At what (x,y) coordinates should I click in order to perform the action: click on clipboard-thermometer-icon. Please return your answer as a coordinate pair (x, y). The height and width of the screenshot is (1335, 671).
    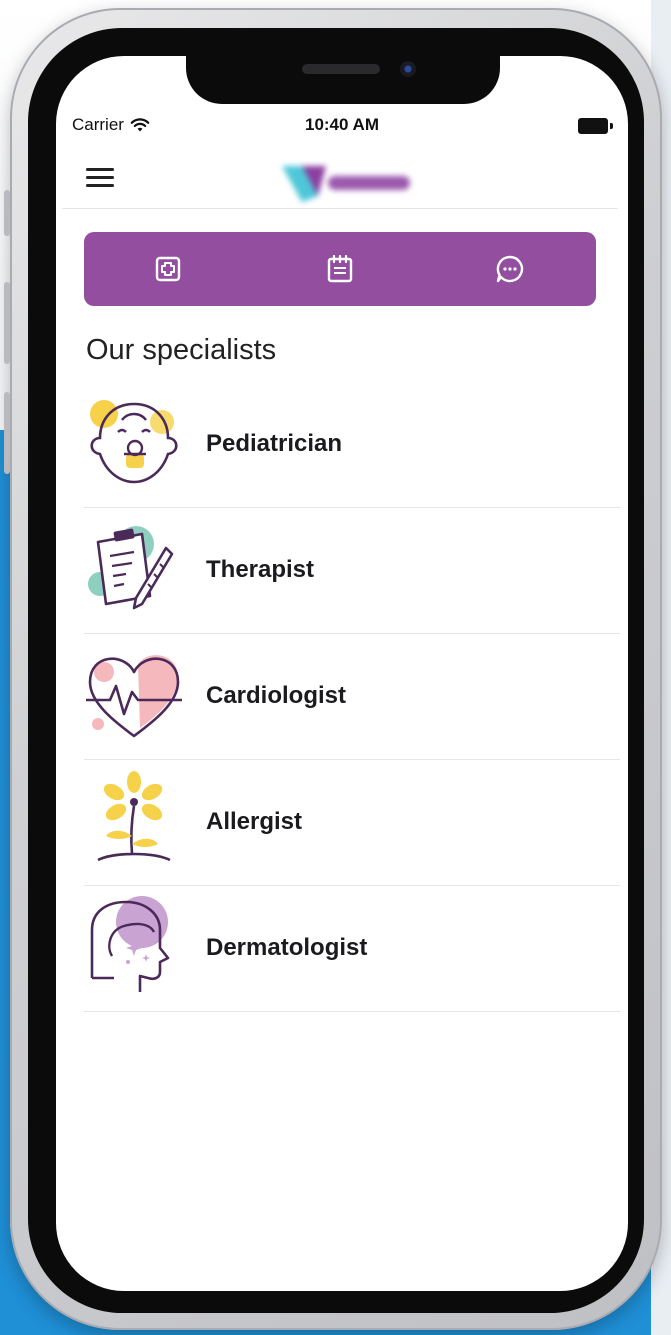
    Looking at the image, I should click on (131, 568).